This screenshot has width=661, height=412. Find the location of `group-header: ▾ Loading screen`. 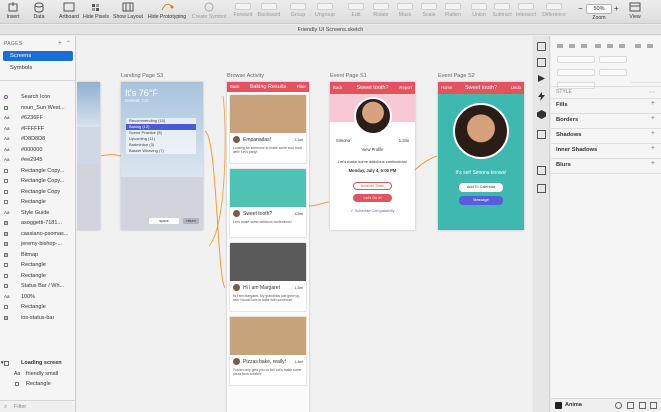

group-header: ▾ Loading screen is located at coordinates (37, 363).